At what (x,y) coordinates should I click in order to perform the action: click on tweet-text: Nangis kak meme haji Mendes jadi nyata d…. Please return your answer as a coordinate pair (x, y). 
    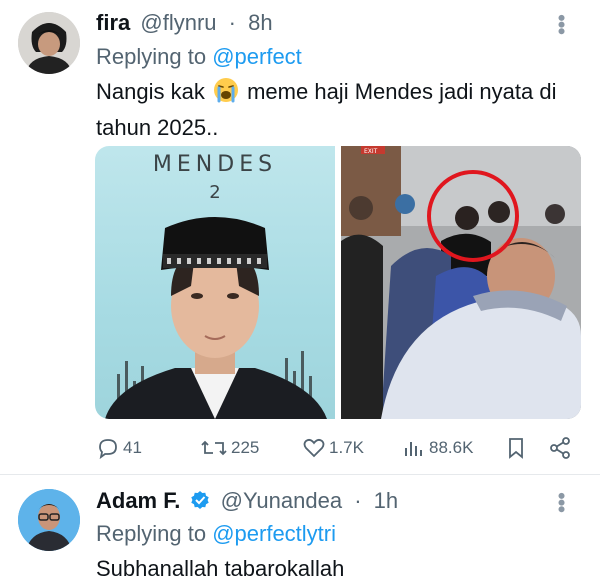
    Looking at the image, I should click on (341, 110).